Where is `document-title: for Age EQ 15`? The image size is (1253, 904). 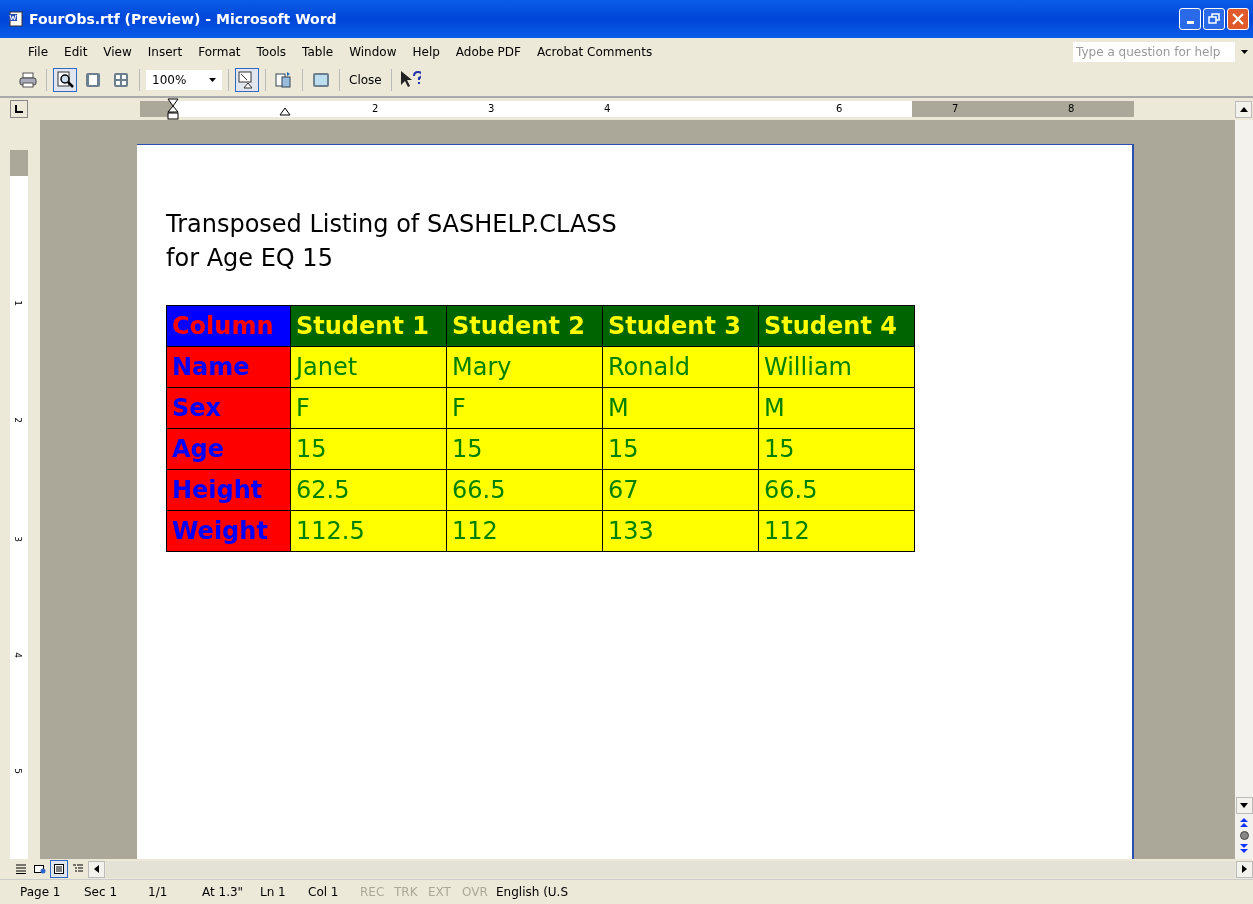 document-title: for Age EQ 15 is located at coordinates (250, 258).